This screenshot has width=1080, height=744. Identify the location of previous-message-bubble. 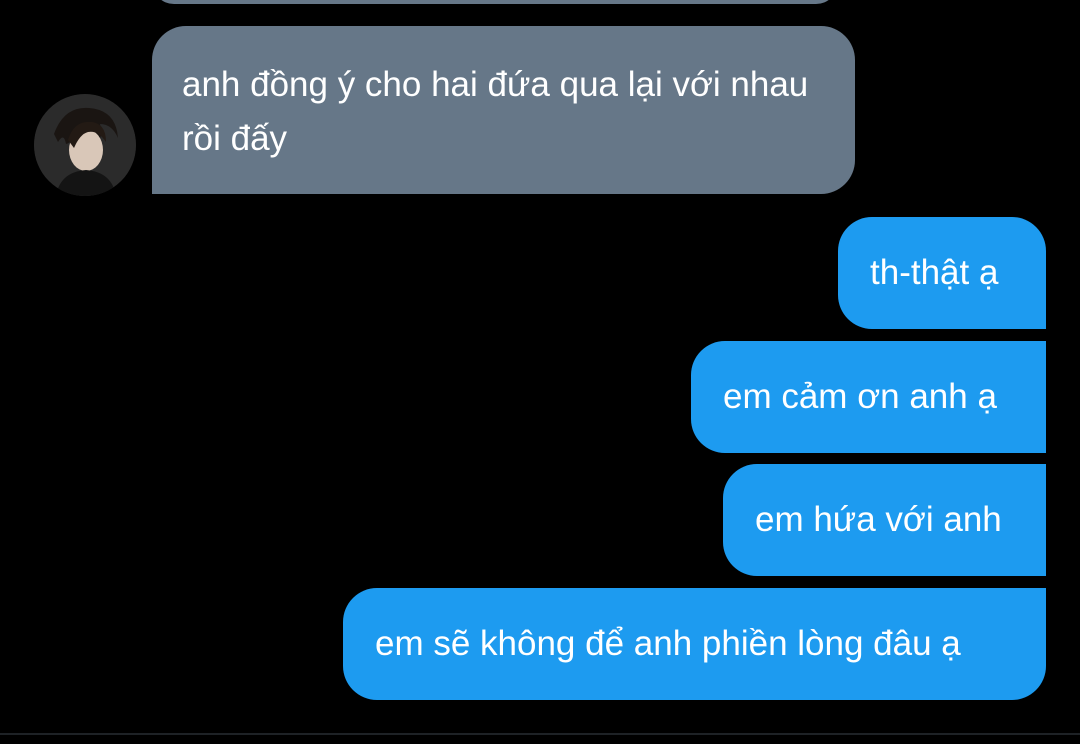
(495, 2).